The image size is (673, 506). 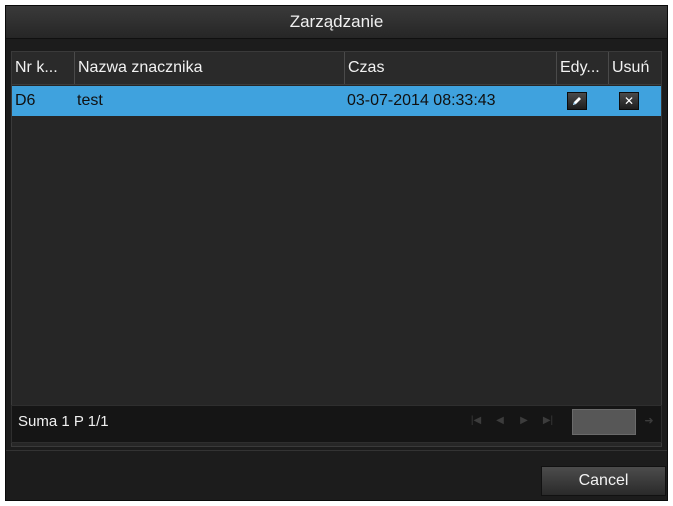 I want to click on prev-page-button: ◀, so click(x=500, y=421).